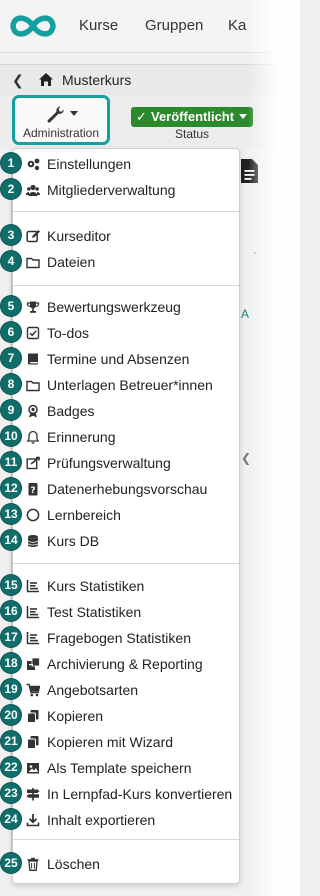 The width and height of the screenshot is (320, 896). Describe the element at coordinates (33, 716) in the screenshot. I see `copy-icon` at that location.